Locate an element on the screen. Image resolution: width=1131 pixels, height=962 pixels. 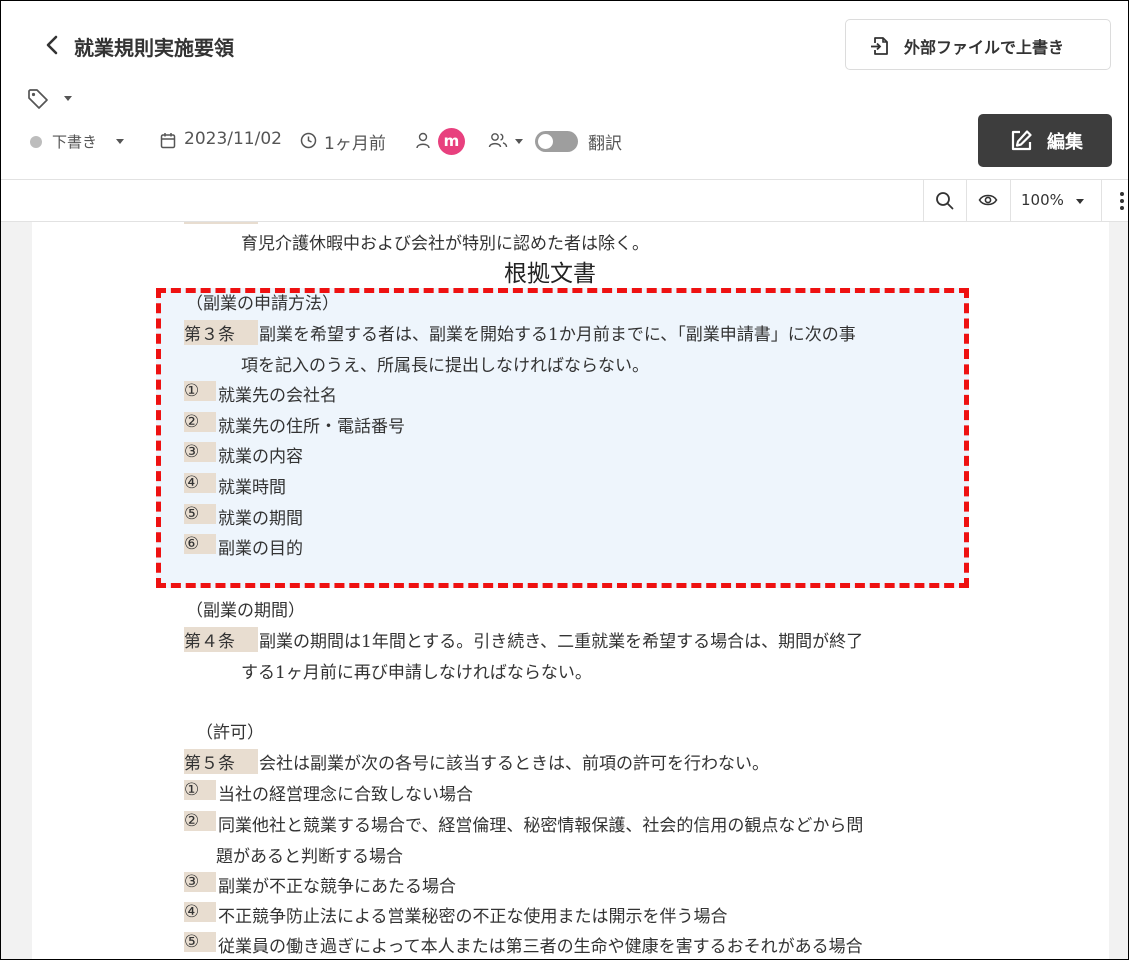
list-item: 副業の目的 is located at coordinates (260, 549).